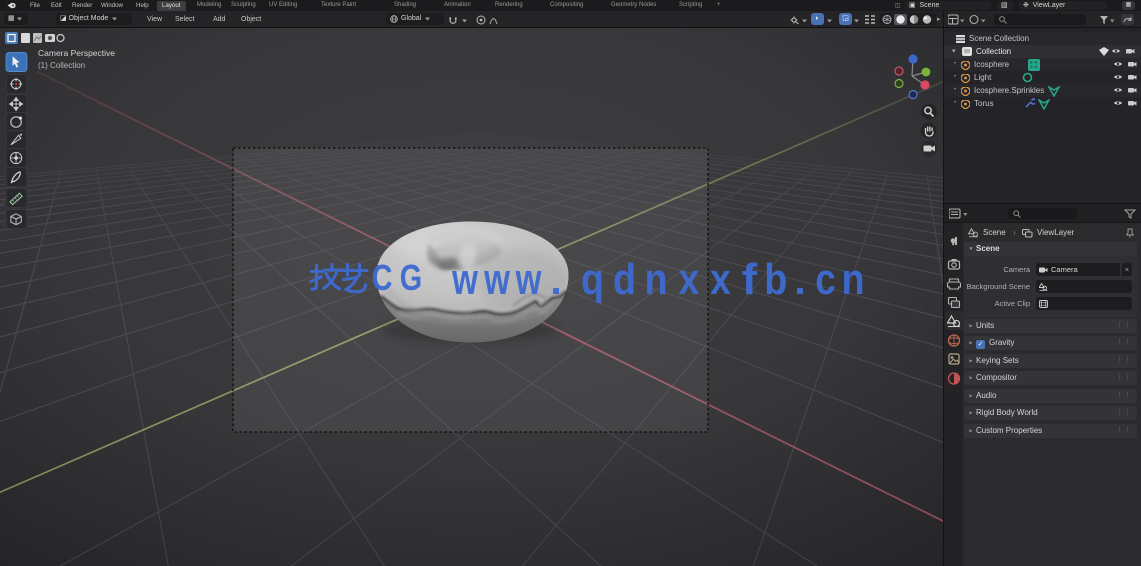  I want to click on svg-text: b, so click(775, 278).